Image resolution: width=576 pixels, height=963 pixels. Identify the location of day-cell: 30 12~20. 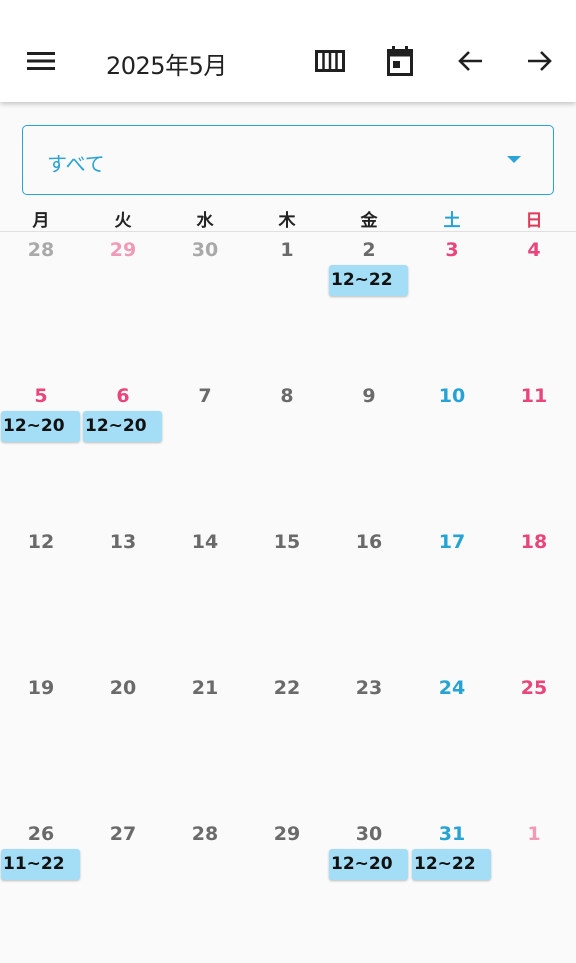
(369, 890).